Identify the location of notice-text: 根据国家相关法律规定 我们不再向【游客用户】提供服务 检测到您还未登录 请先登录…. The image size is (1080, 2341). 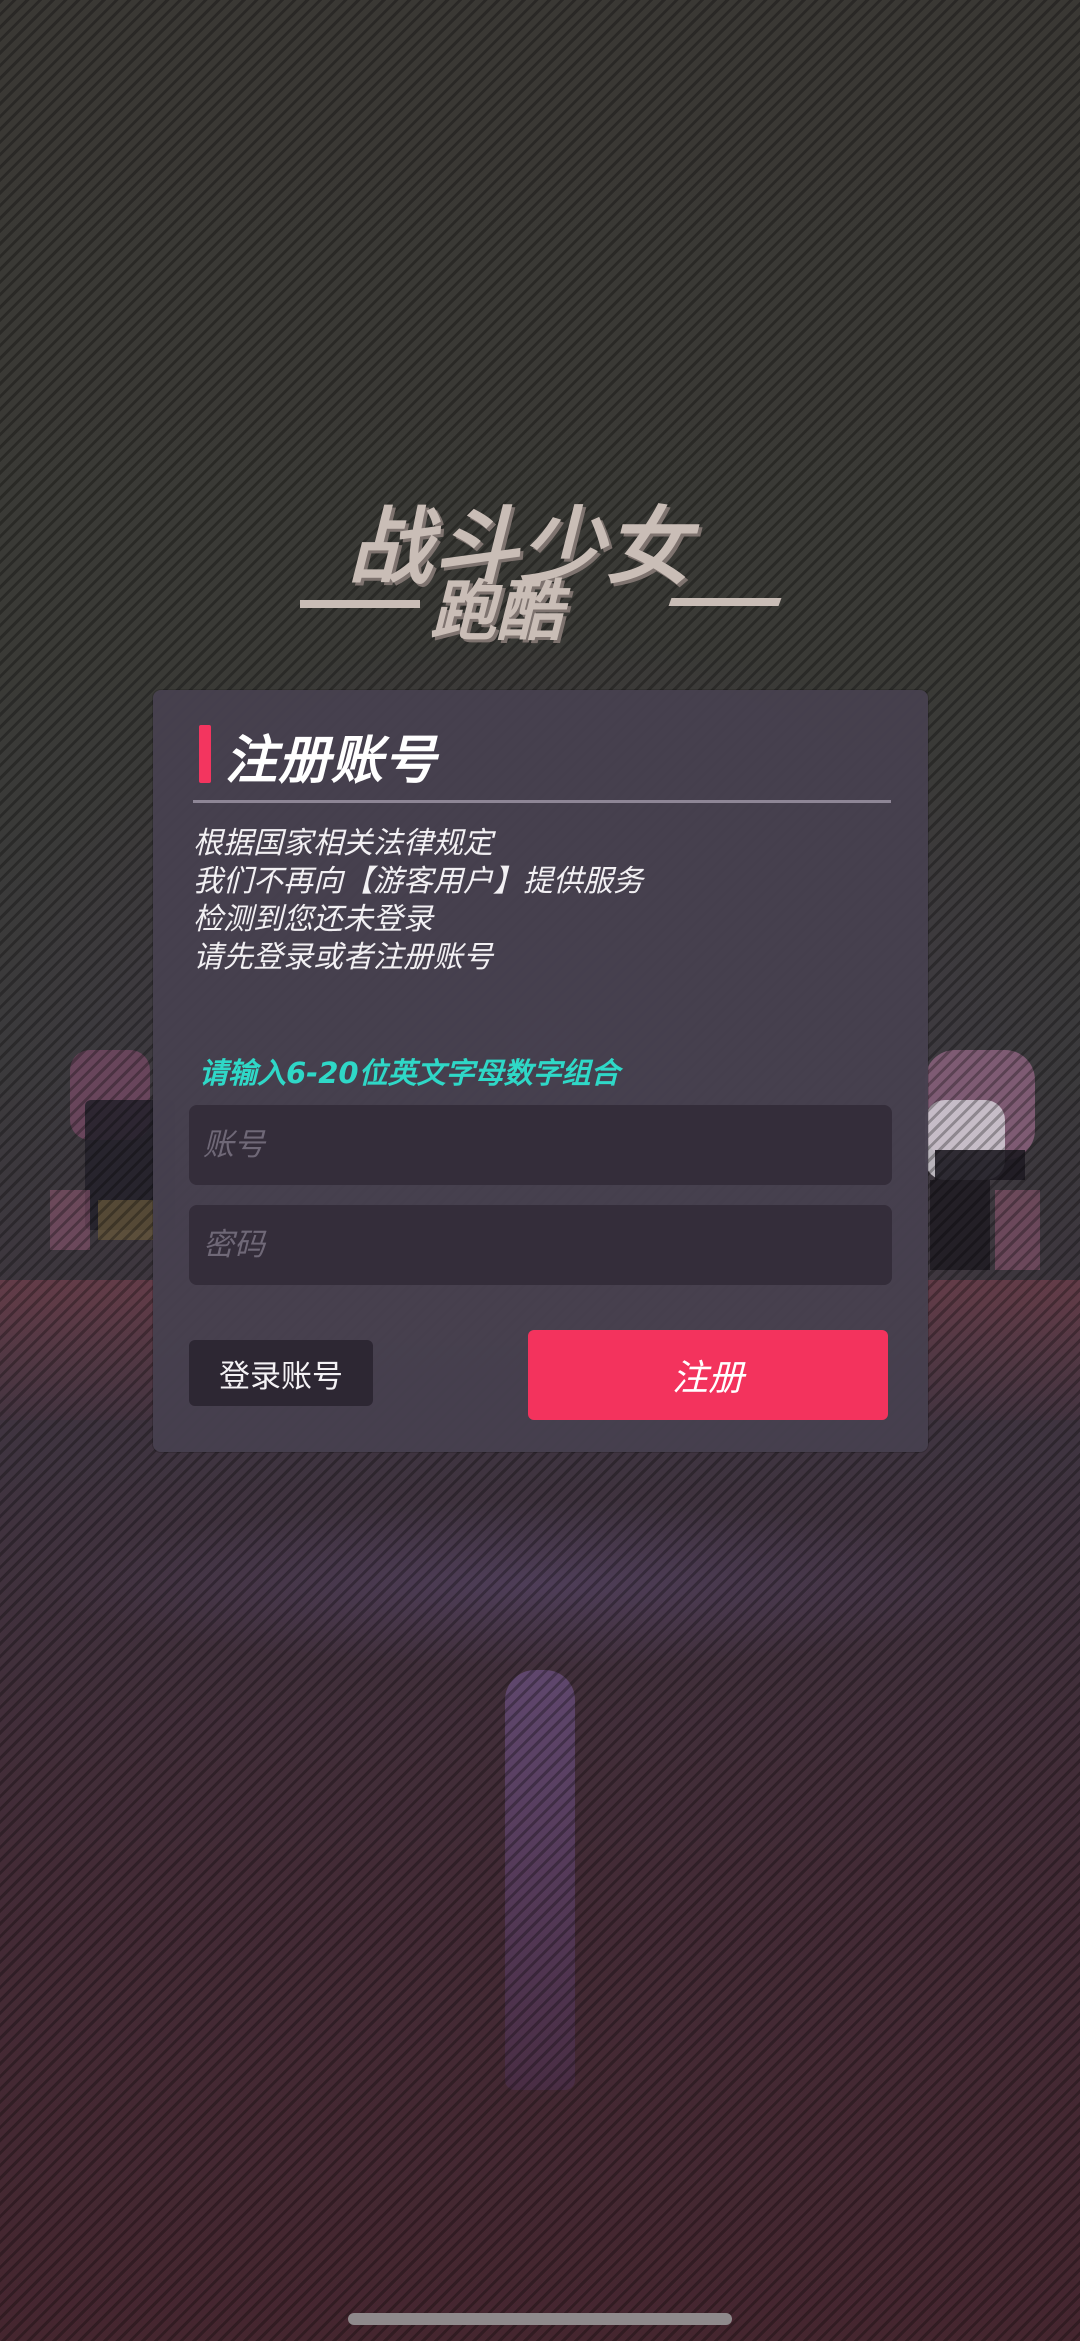
(543, 901).